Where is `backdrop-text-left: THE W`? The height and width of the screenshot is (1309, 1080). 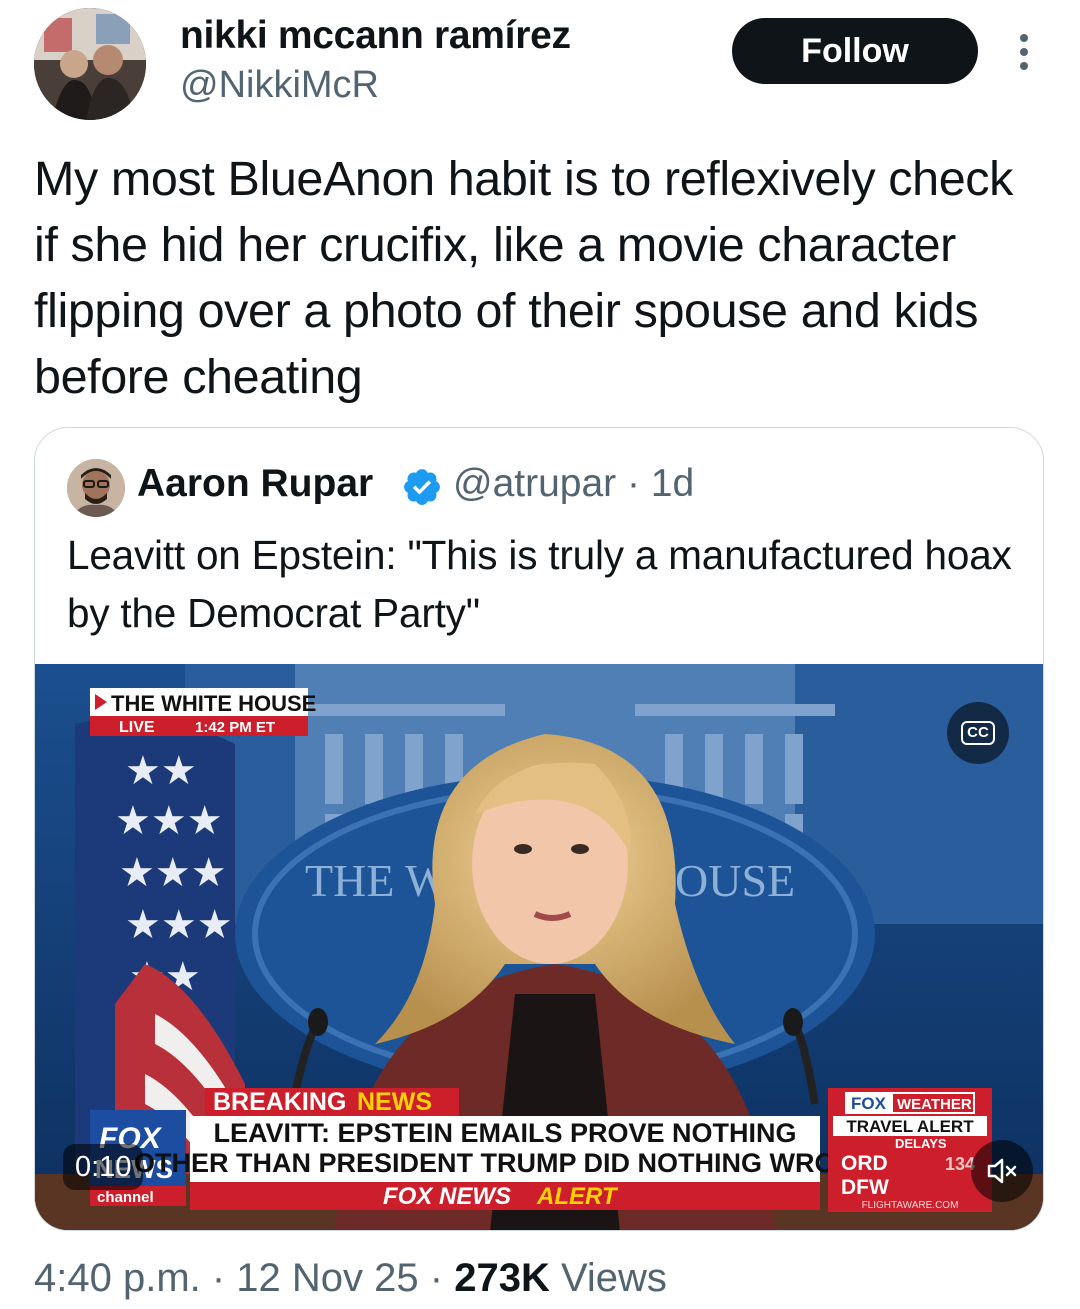
backdrop-text-left: THE W is located at coordinates (377, 880).